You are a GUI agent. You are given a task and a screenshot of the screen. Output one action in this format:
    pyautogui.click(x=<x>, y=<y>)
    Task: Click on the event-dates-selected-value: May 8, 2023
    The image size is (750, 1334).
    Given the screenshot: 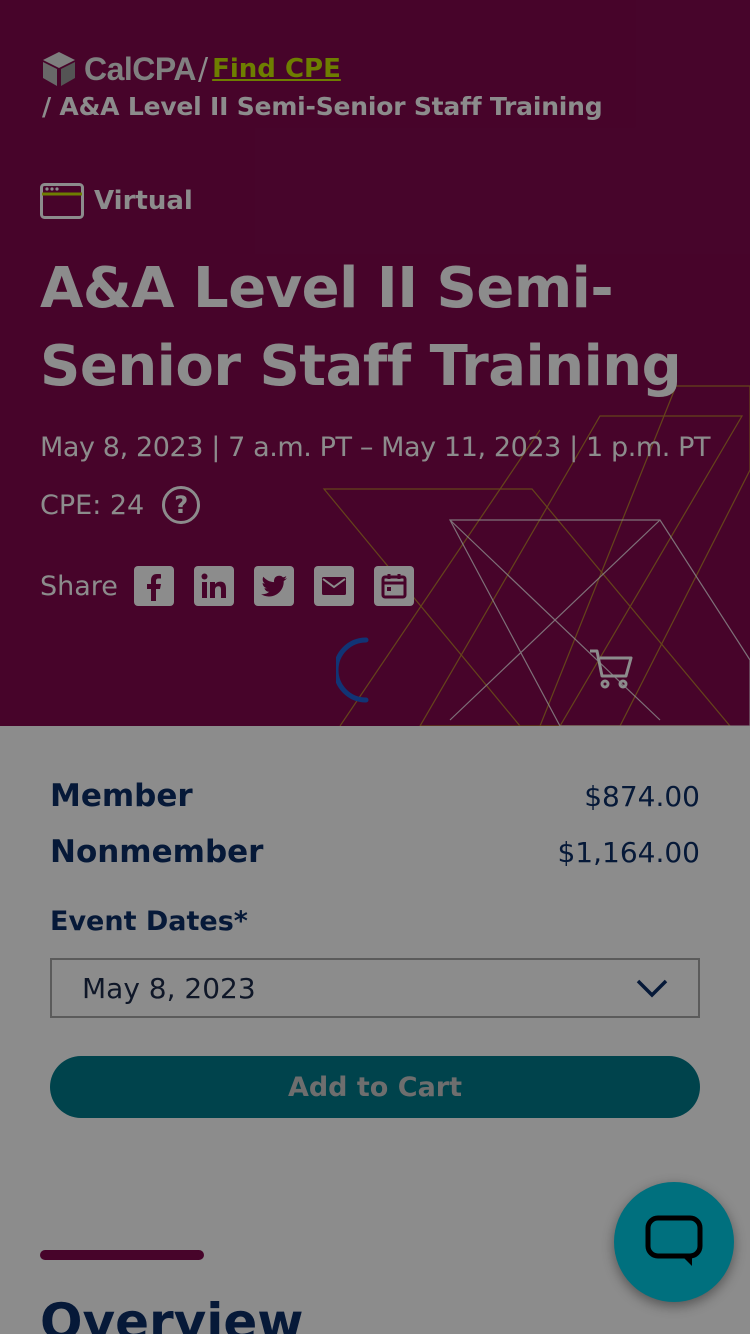 What is the action you would take?
    pyautogui.click(x=169, y=988)
    